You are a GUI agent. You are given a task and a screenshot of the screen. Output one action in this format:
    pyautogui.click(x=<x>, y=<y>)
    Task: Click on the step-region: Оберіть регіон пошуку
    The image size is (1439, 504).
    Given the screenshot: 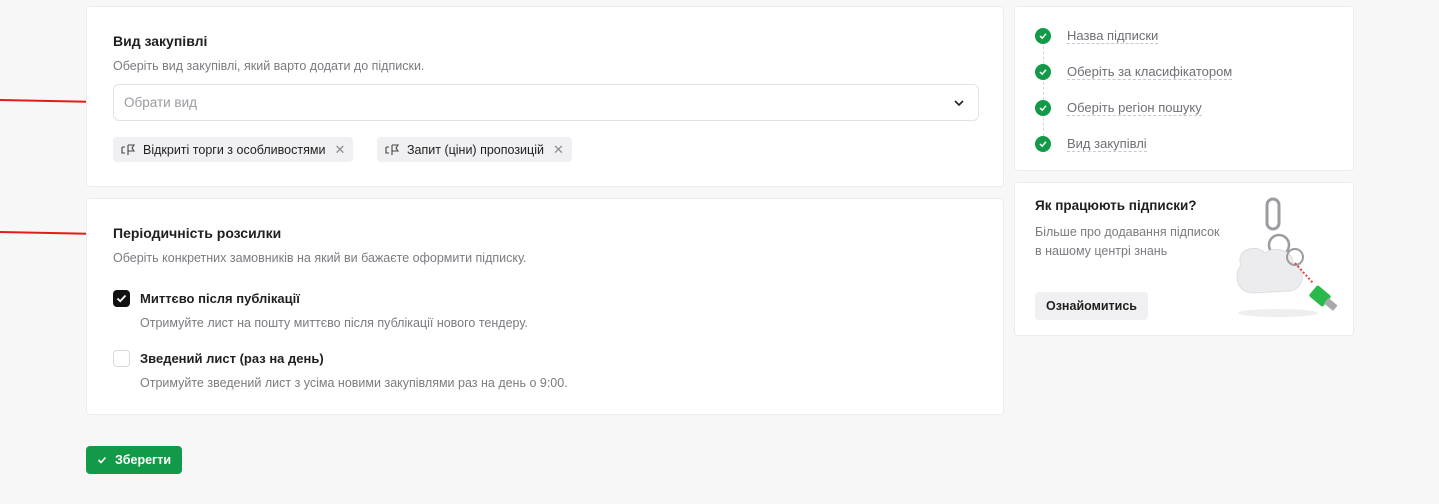 What is the action you would take?
    pyautogui.click(x=1118, y=108)
    